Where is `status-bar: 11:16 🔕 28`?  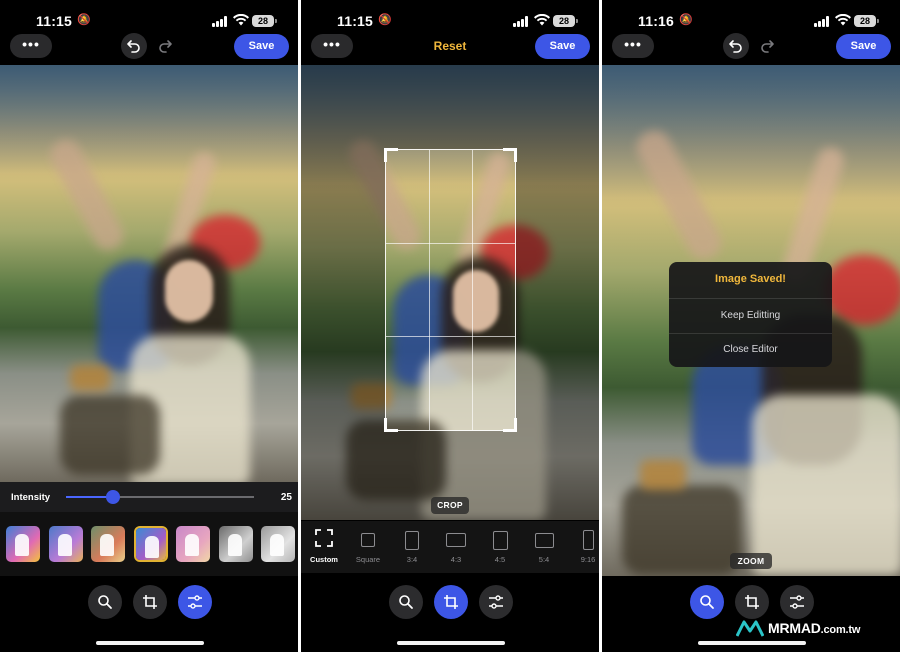 status-bar: 11:16 🔕 28 is located at coordinates (751, 18).